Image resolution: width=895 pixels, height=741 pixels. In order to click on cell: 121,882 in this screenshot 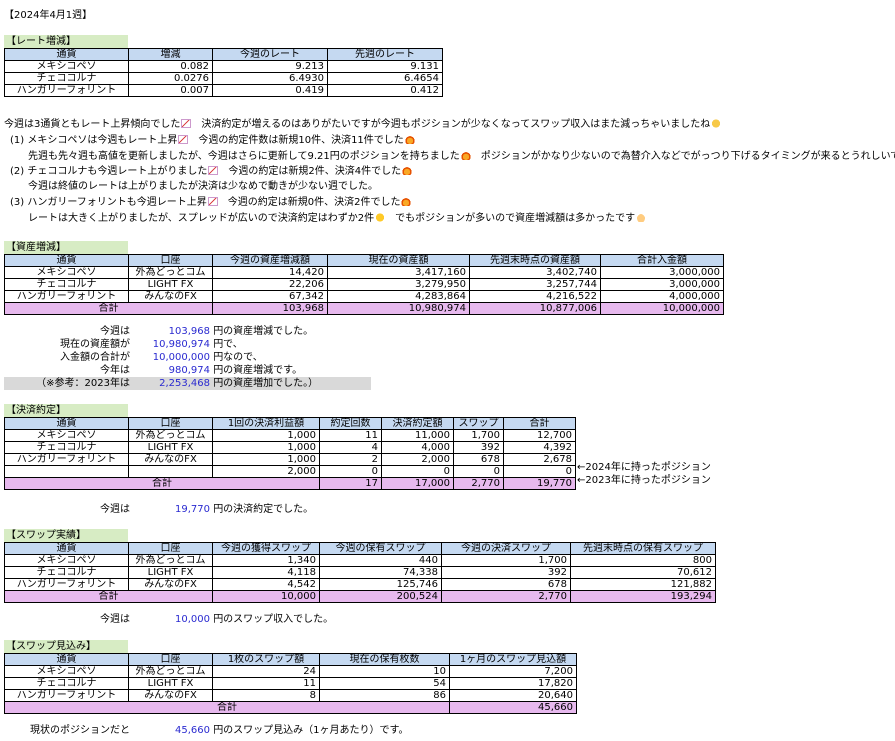, I will do `click(643, 584)`.